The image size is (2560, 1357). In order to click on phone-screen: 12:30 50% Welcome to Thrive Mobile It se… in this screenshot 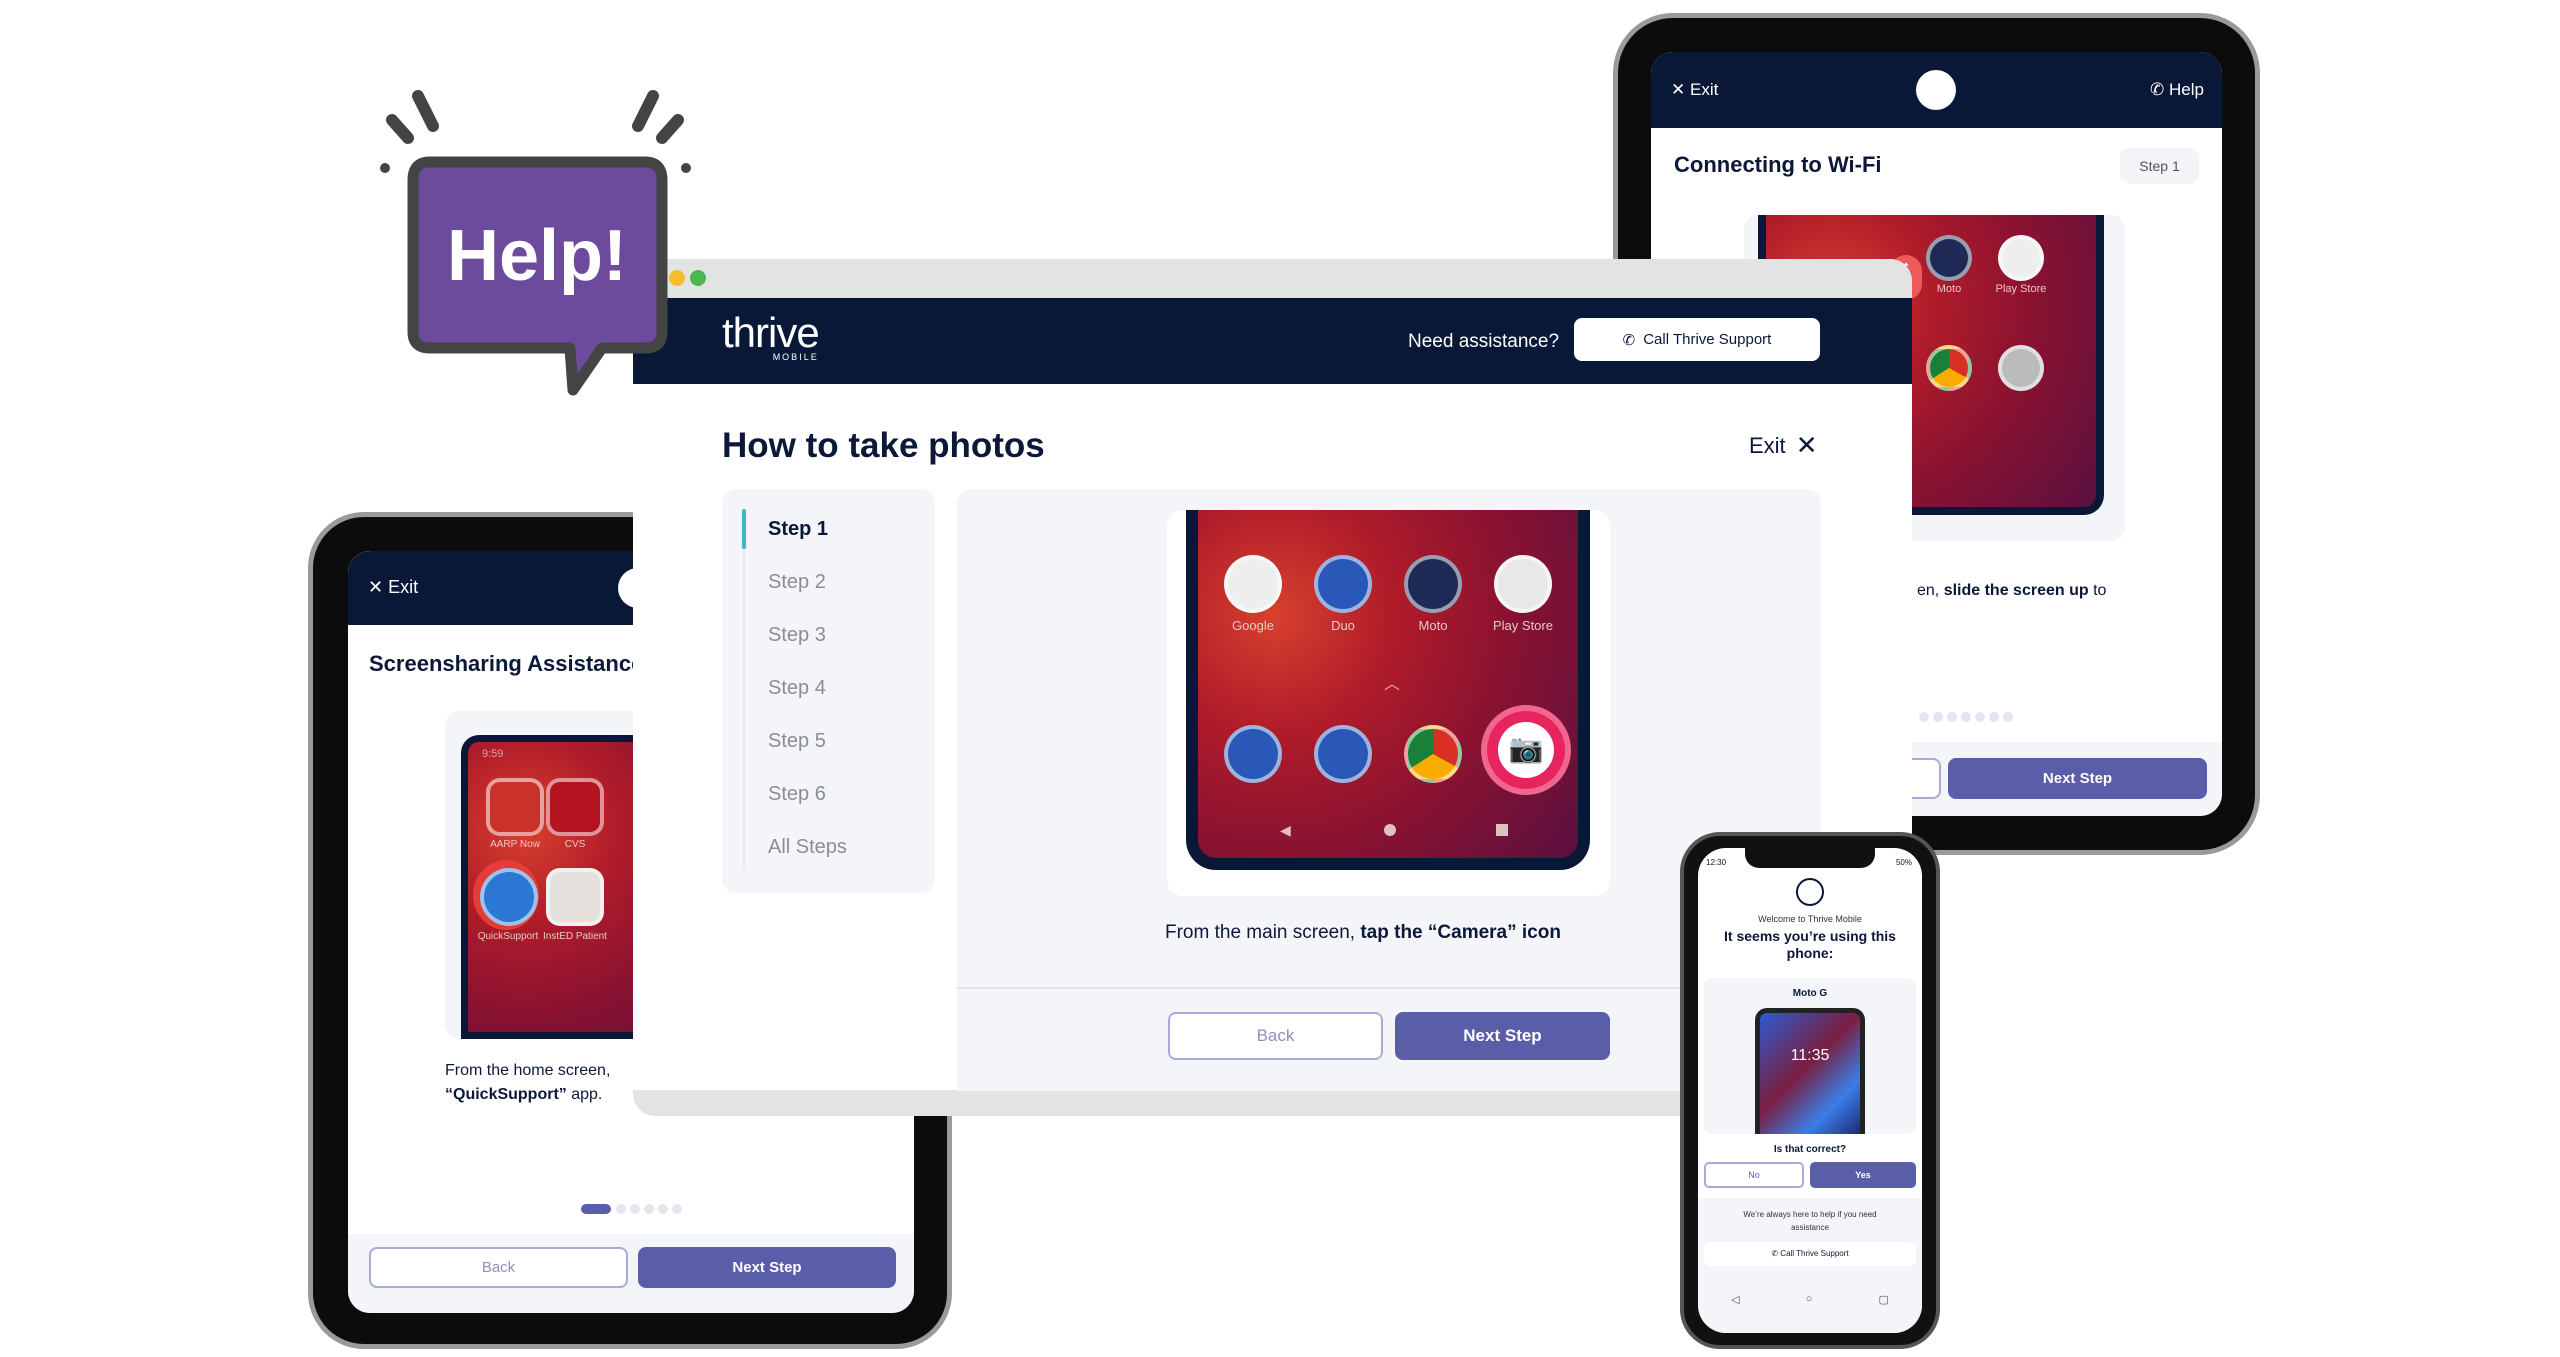, I will do `click(1810, 1090)`.